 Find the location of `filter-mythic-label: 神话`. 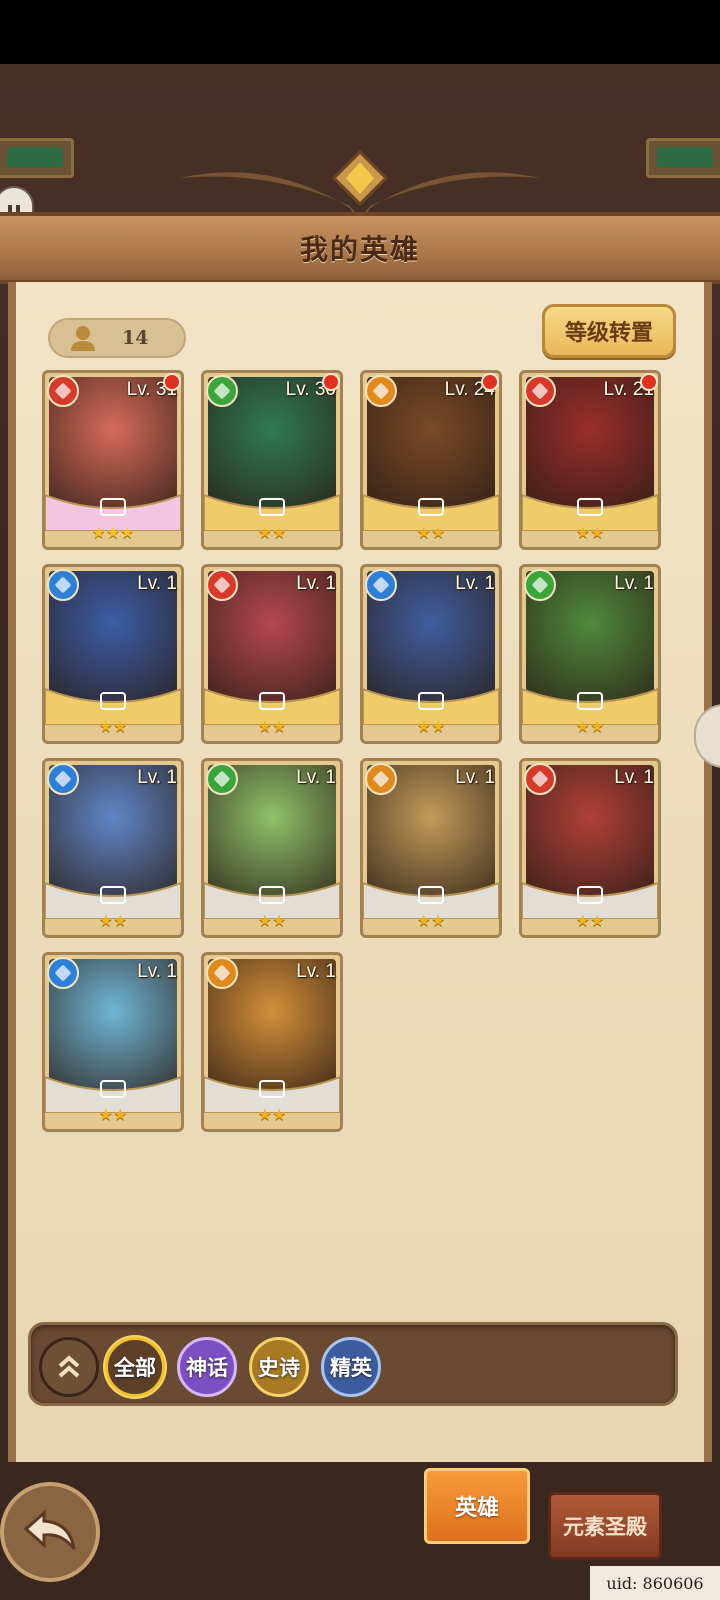

filter-mythic-label: 神话 is located at coordinates (207, 1368).